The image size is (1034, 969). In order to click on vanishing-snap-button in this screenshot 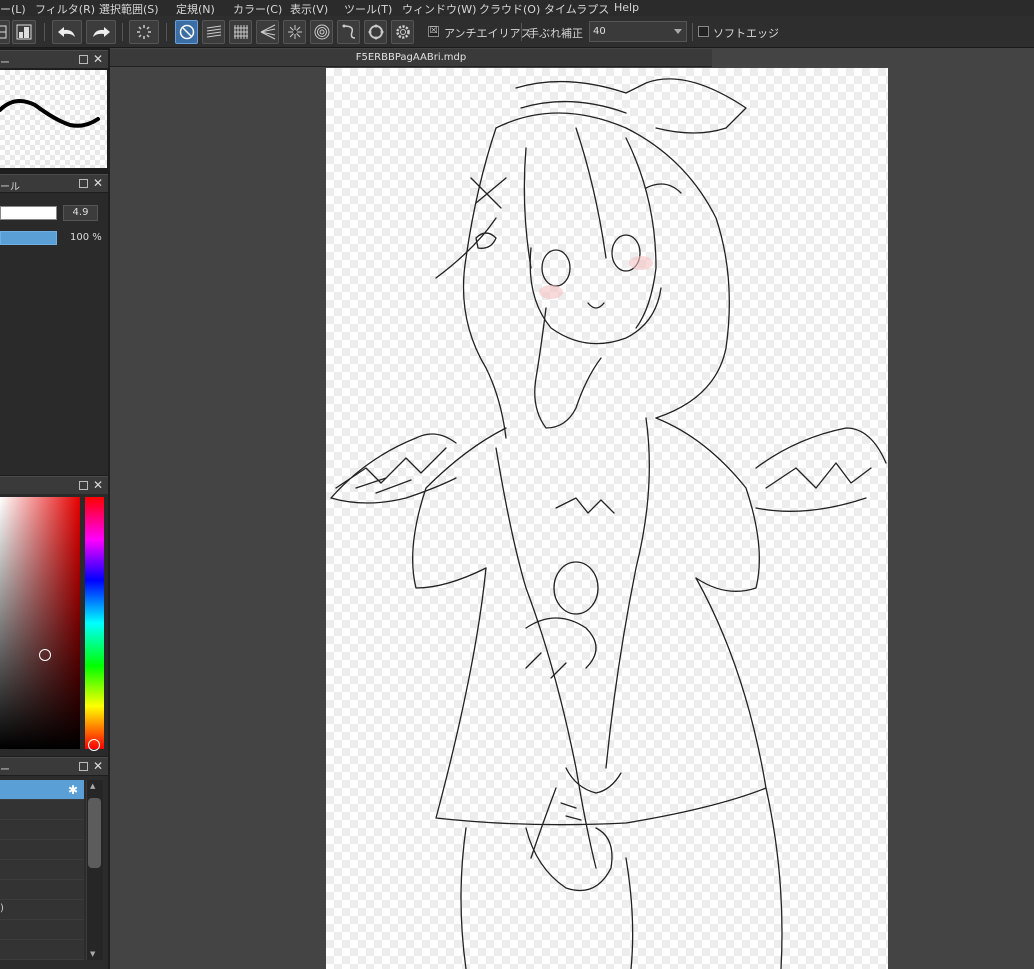, I will do `click(267, 32)`.